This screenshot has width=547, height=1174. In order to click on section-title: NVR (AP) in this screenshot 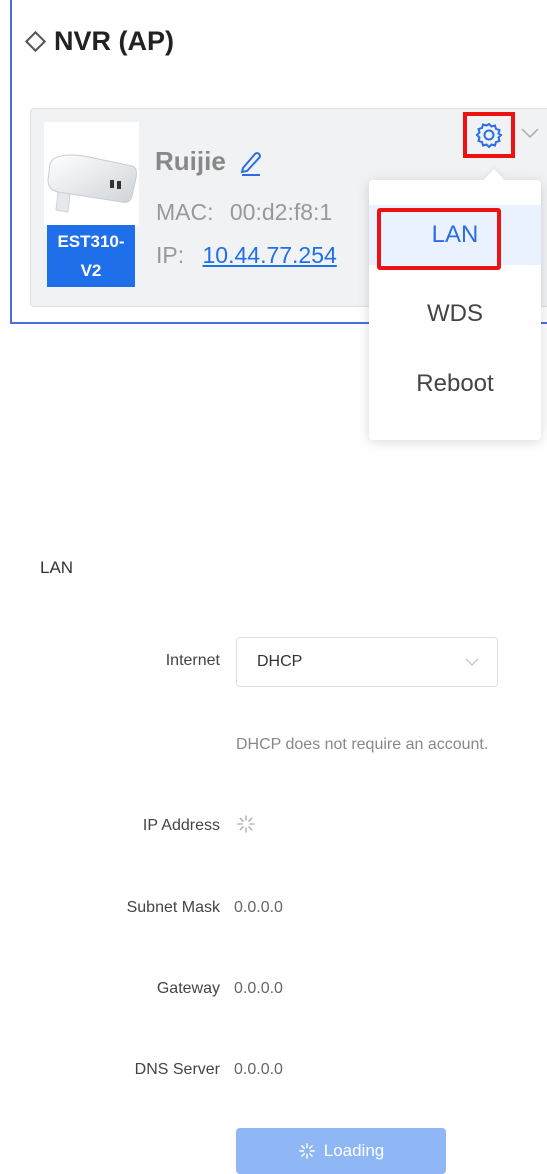, I will do `click(99, 41)`.